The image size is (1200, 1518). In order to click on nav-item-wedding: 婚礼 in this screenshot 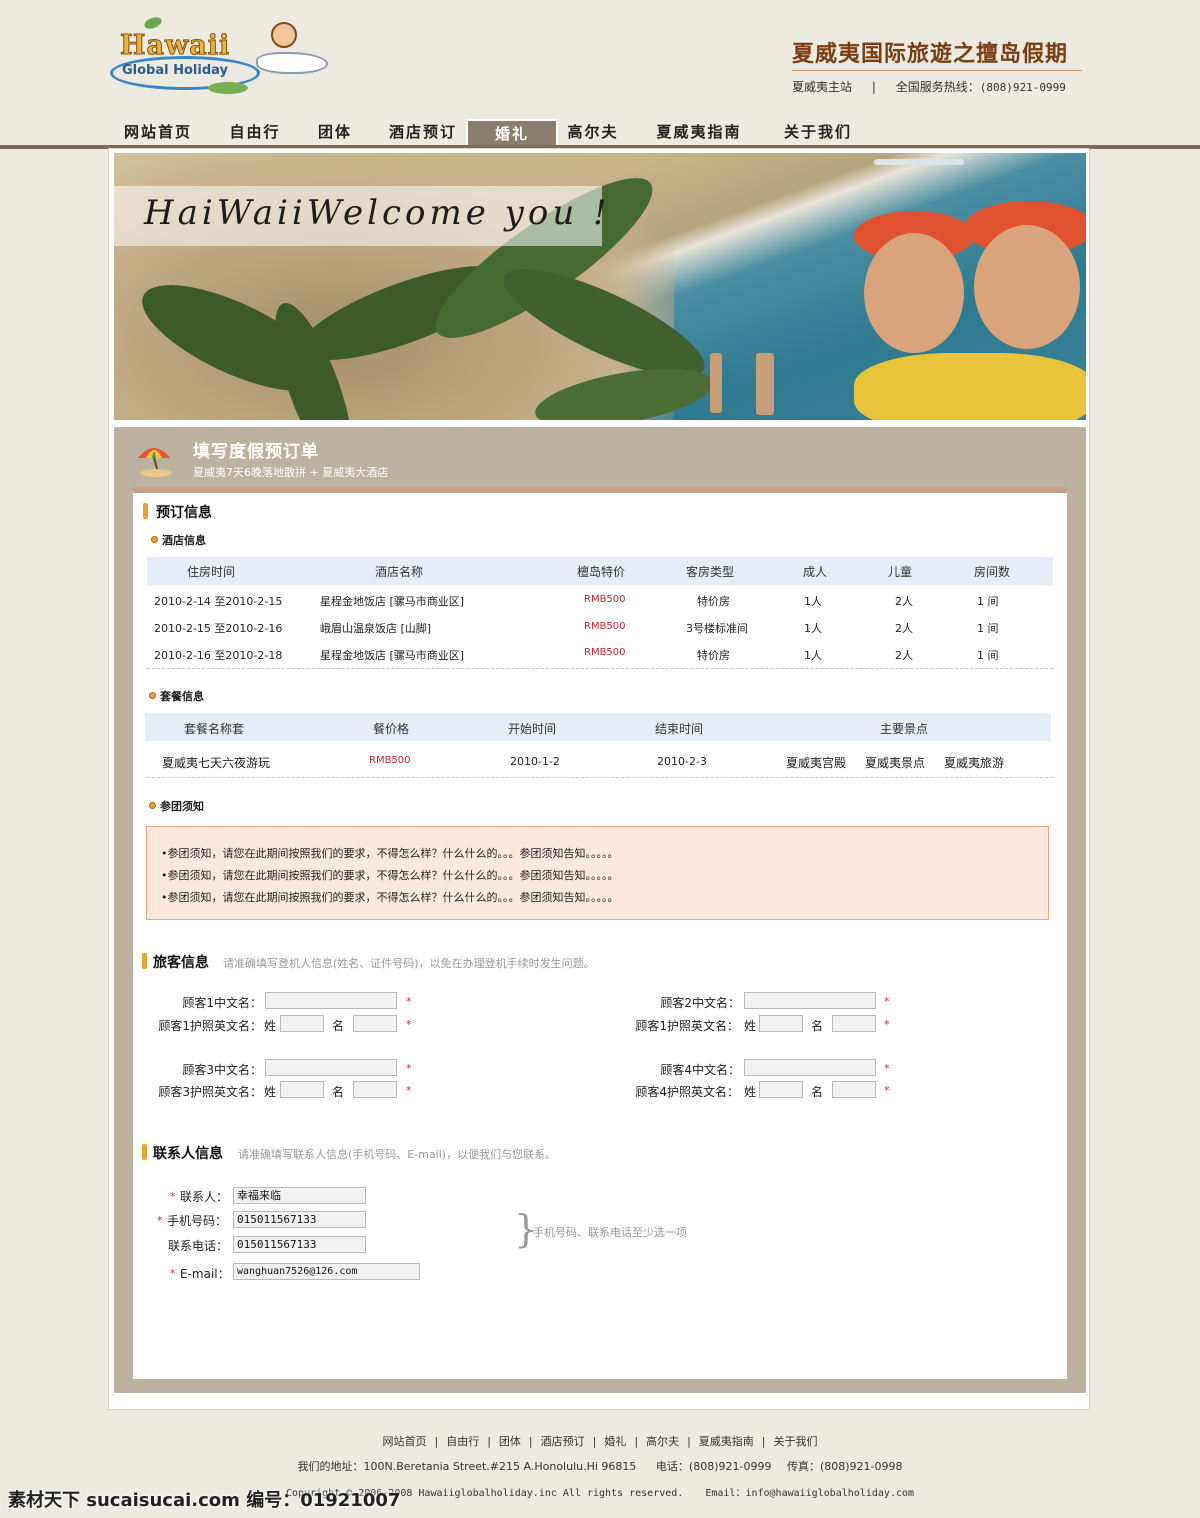, I will do `click(512, 132)`.